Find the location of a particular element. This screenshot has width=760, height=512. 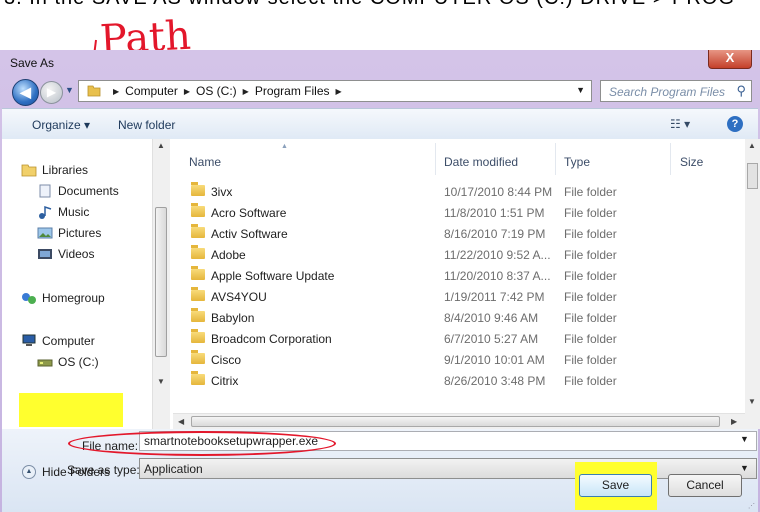

file-list-scroll-thumb is located at coordinates (752, 176).